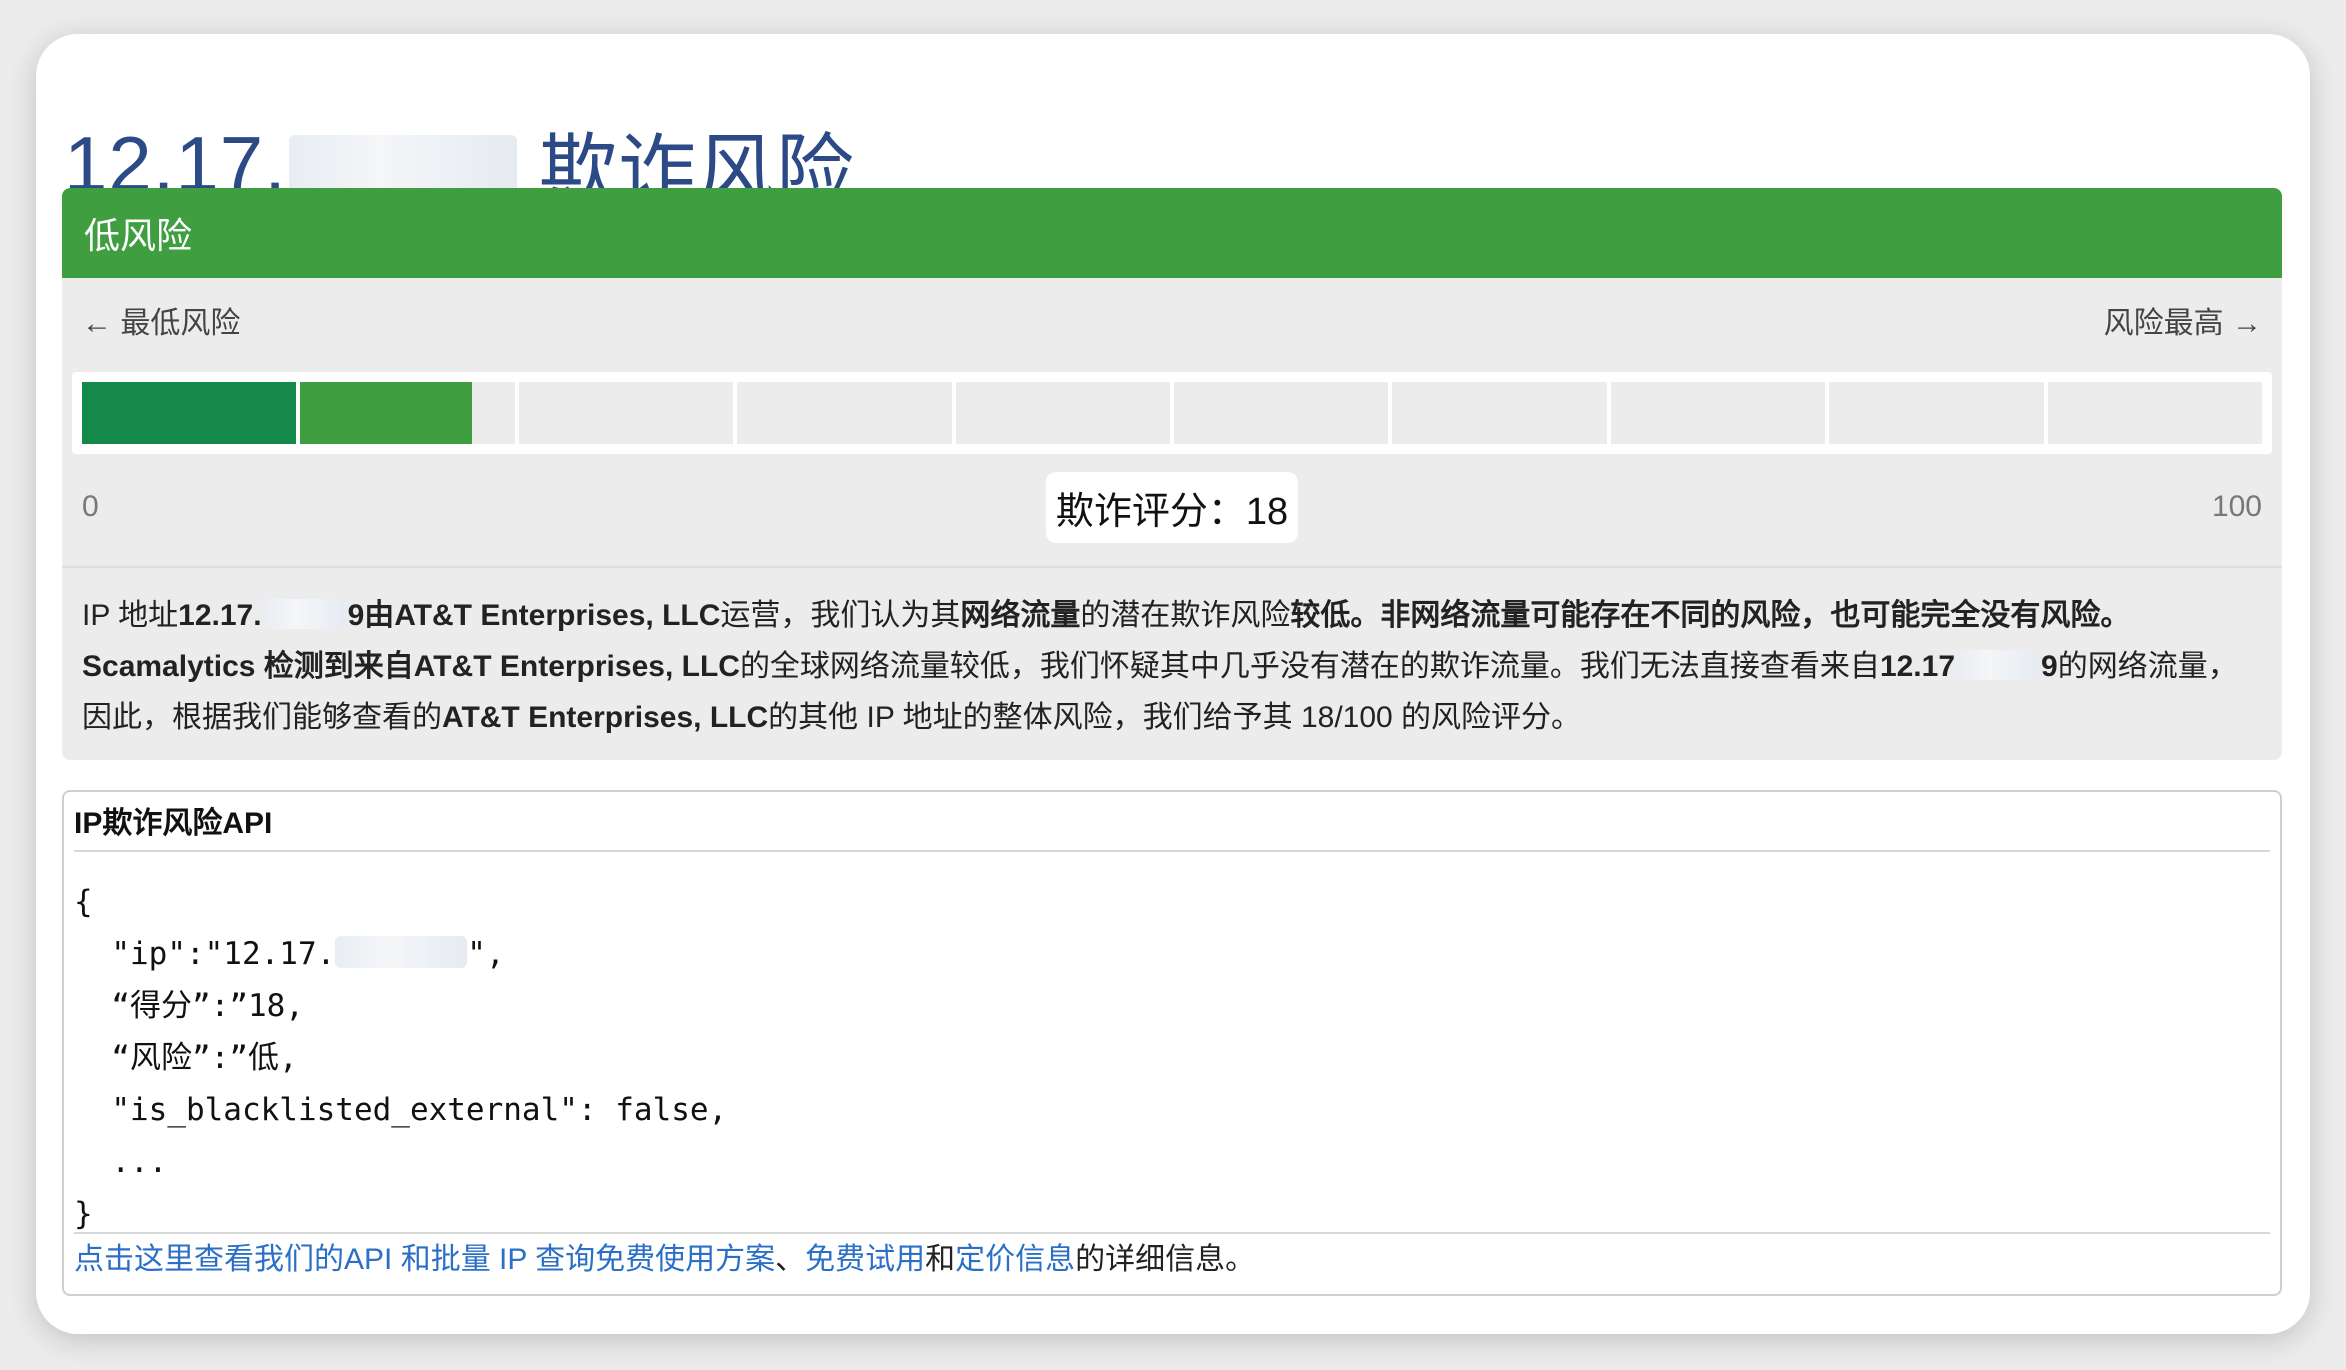  What do you see at coordinates (486, 954) in the screenshot?
I see `code-line-ip-end: ",` at bounding box center [486, 954].